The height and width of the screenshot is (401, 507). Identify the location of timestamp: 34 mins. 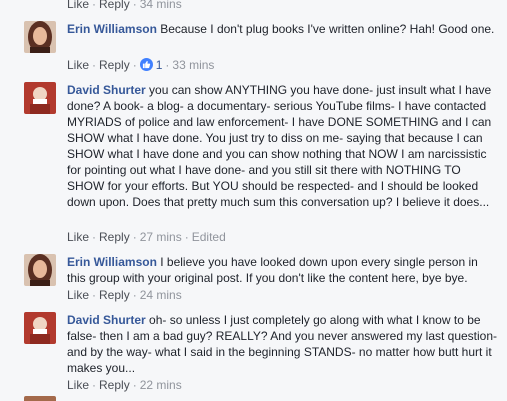
(161, 5).